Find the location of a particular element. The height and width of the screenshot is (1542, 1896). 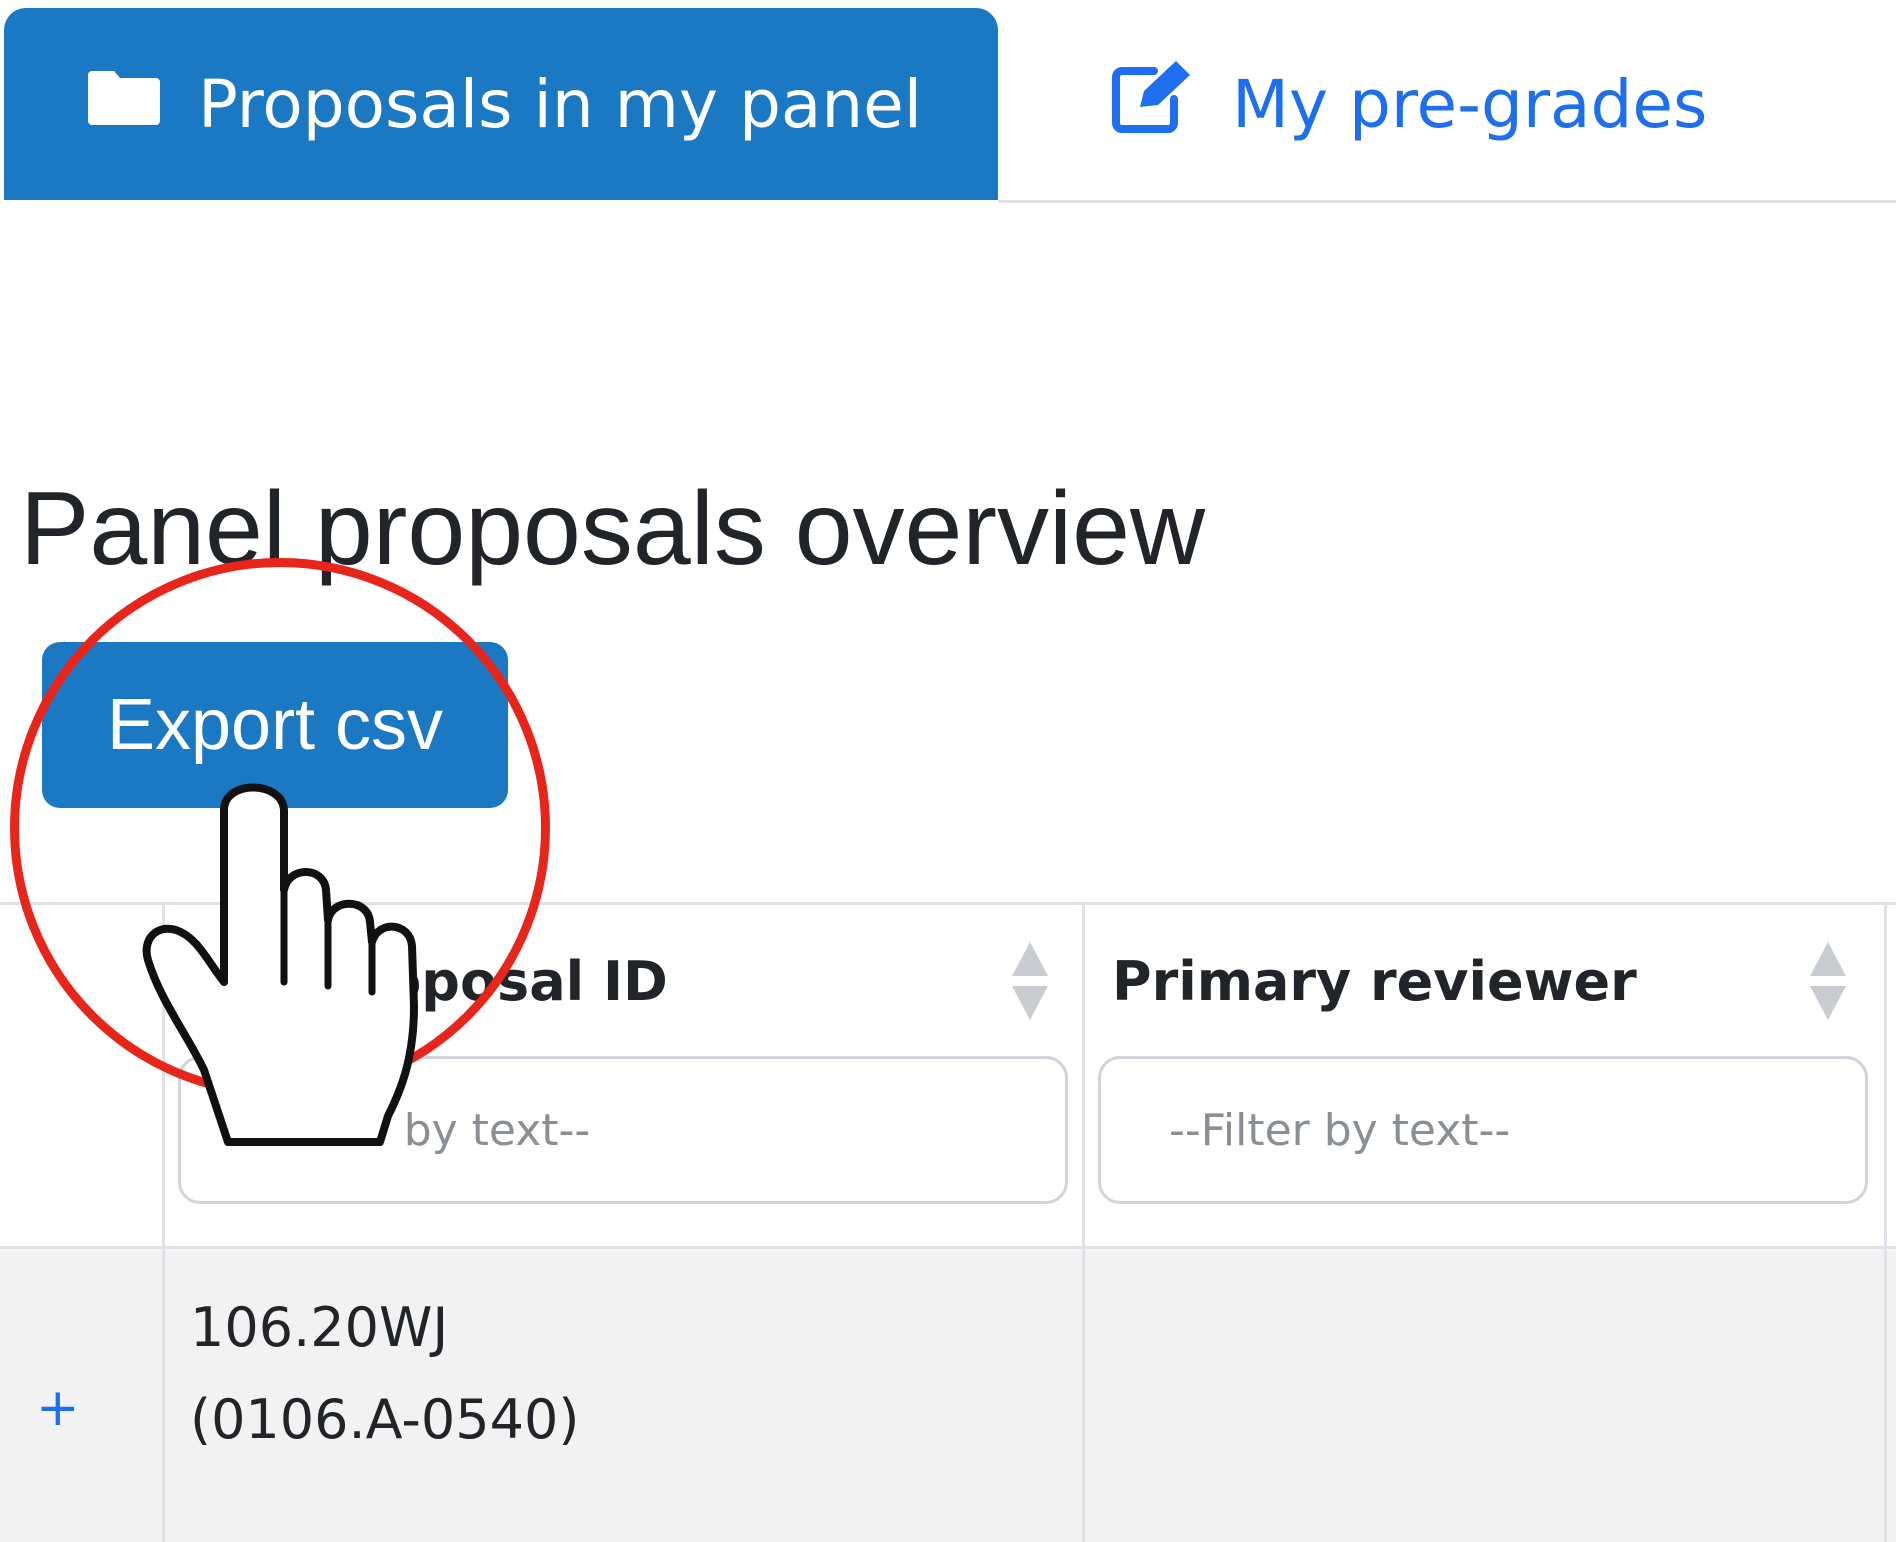

table-header-border is located at coordinates (948, 1247).